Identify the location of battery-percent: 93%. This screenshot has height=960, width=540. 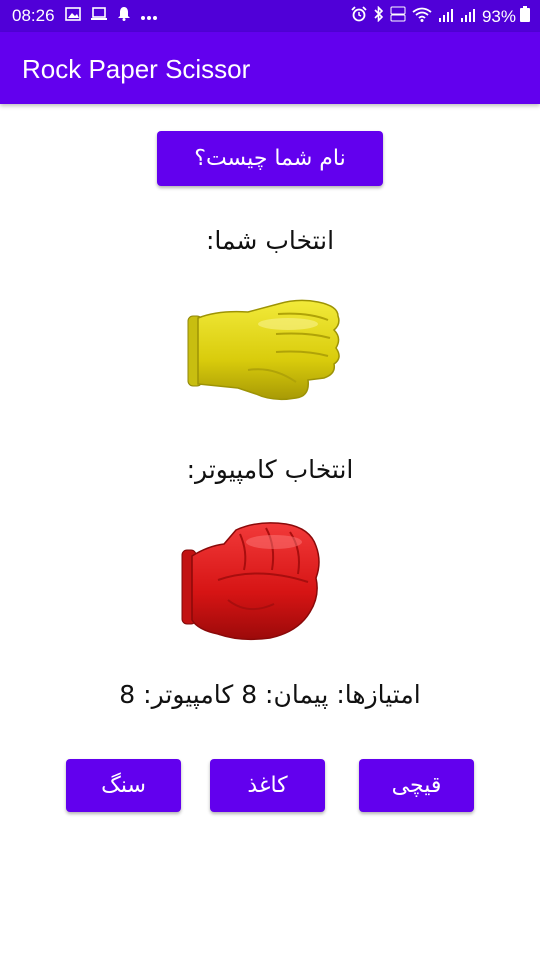
(498, 16).